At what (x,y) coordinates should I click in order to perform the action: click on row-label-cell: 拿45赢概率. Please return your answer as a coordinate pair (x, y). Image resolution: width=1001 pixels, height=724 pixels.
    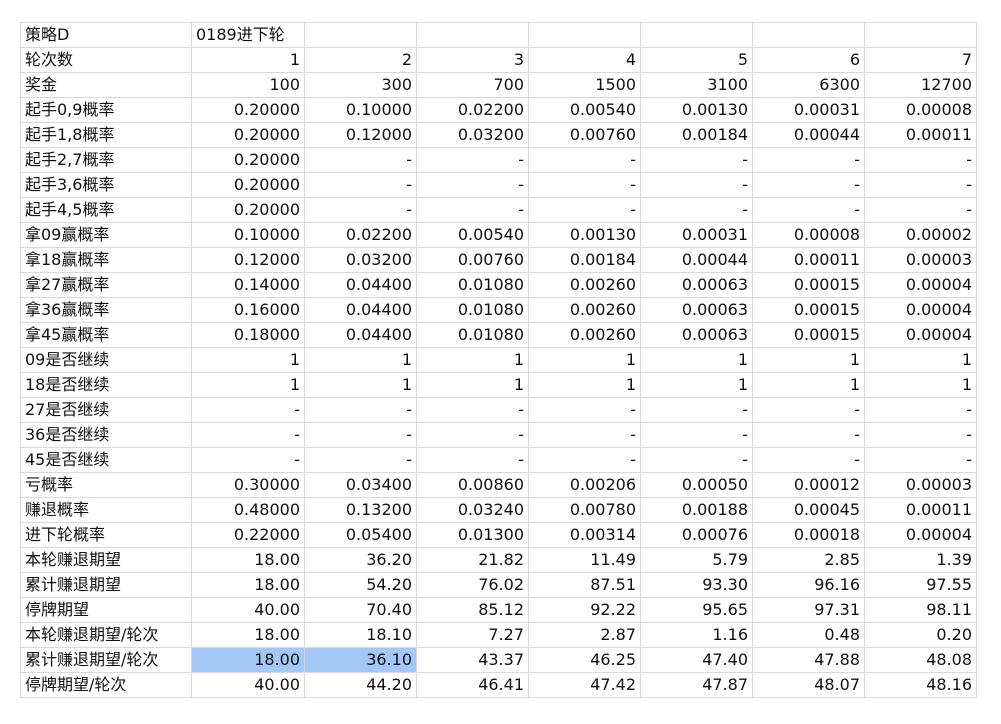
    Looking at the image, I should click on (106, 335).